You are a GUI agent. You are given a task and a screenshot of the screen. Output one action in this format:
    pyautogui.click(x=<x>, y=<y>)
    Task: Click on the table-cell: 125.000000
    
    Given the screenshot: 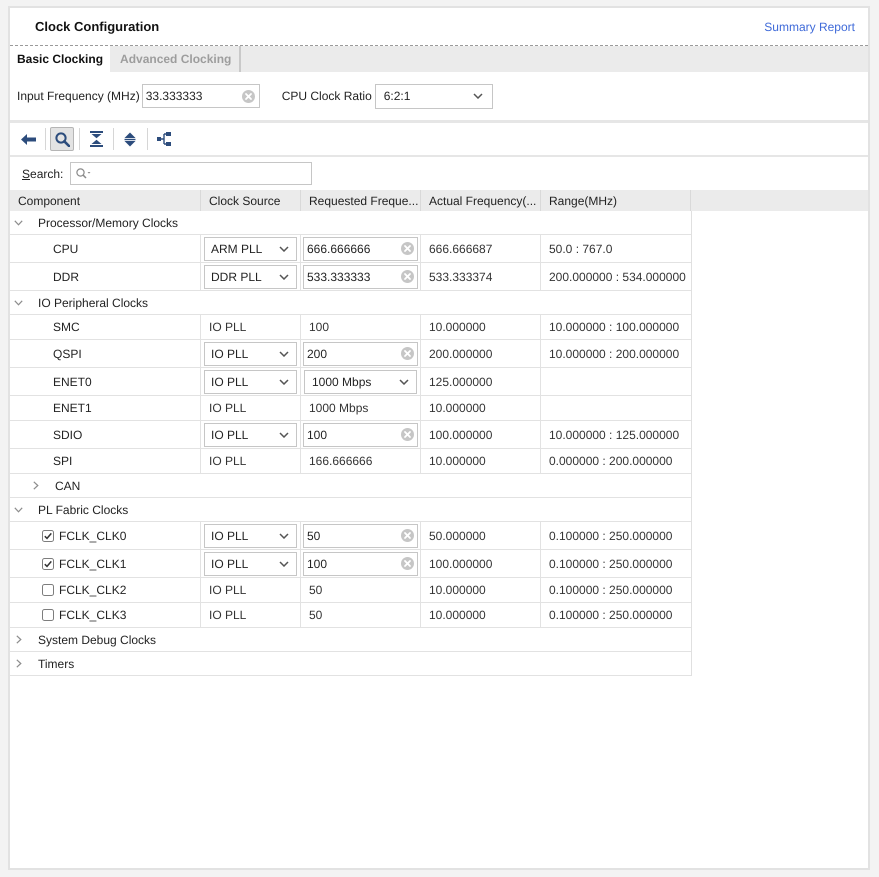 What is the action you would take?
    pyautogui.click(x=481, y=381)
    